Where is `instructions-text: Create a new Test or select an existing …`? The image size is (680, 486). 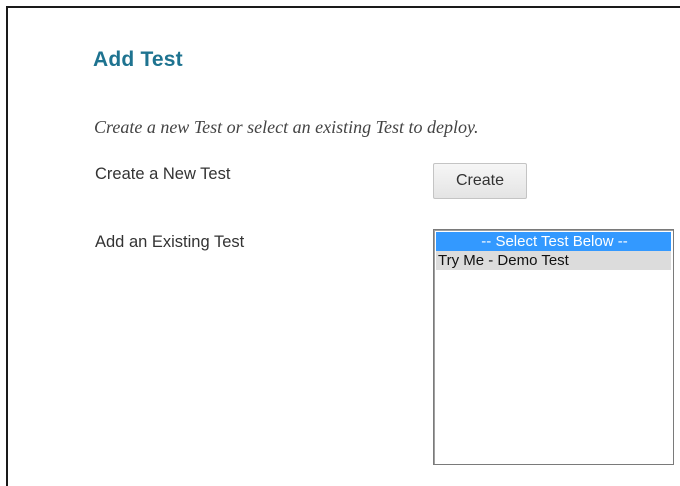 instructions-text: Create a new Test or select an existing … is located at coordinates (286, 127).